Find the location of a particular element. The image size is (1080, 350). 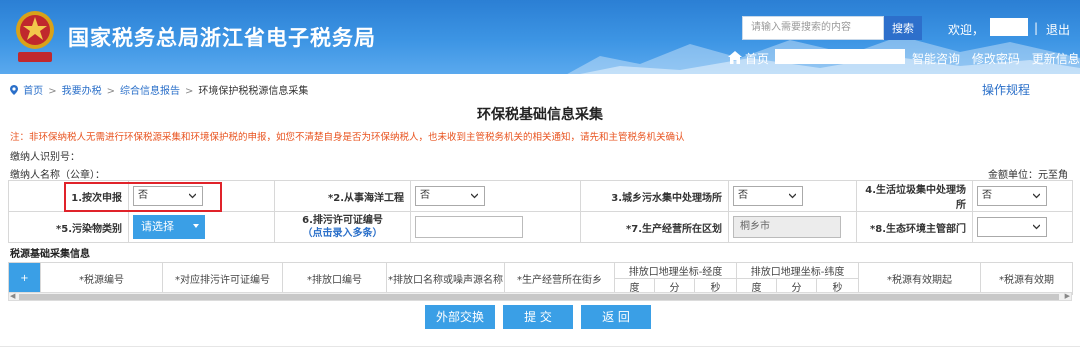

breadcrumb-current: 环境保护税税源信息采集 is located at coordinates (253, 91).